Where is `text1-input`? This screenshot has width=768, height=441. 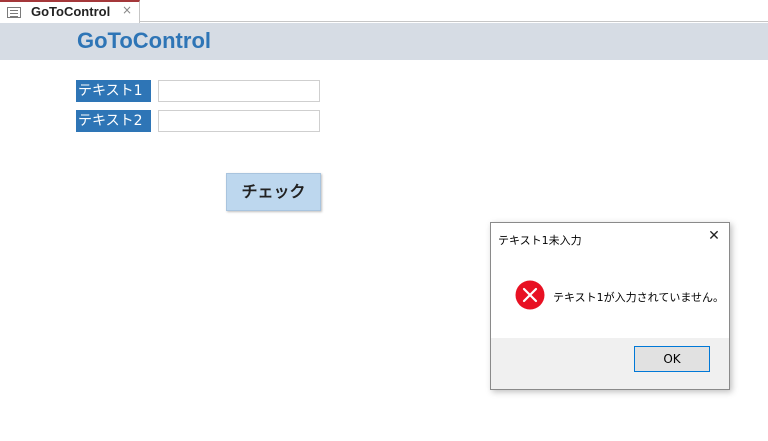
text1-input is located at coordinates (239, 91).